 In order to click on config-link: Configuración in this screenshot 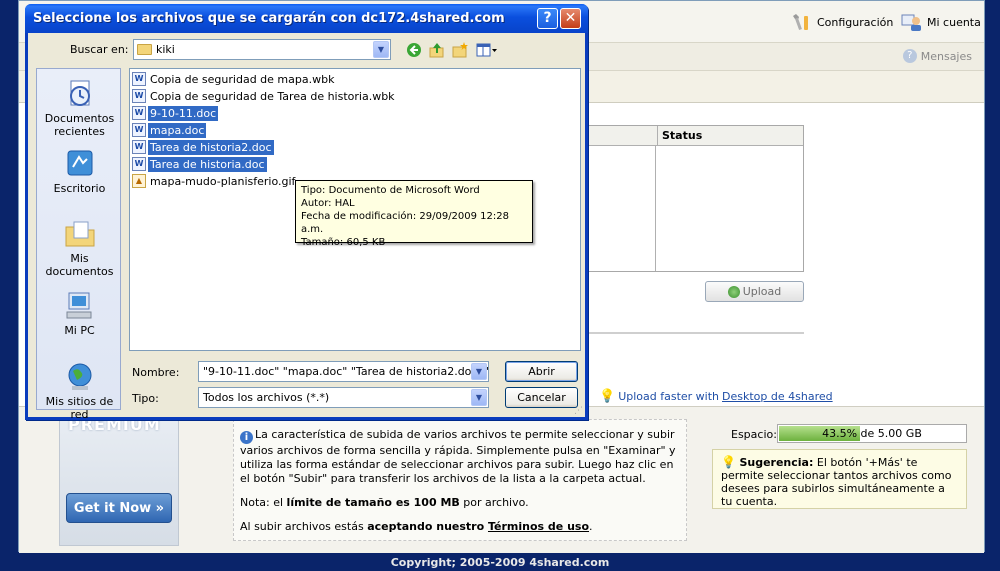, I will do `click(842, 22)`.